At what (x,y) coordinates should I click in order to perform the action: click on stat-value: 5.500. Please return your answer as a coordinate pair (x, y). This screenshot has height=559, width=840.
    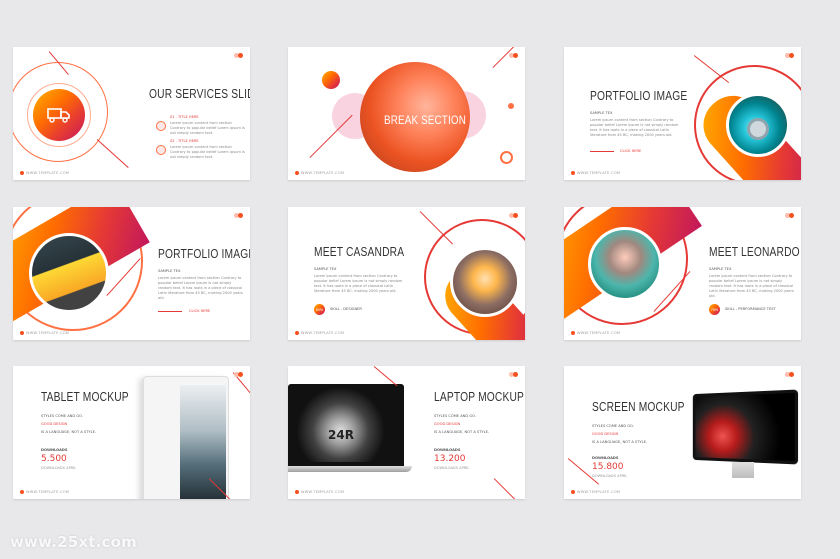
    Looking at the image, I should click on (54, 459).